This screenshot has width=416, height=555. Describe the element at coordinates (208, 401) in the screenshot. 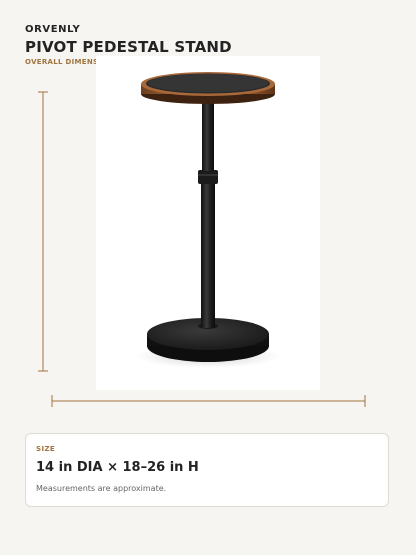

I see `width-dimension-line` at that location.